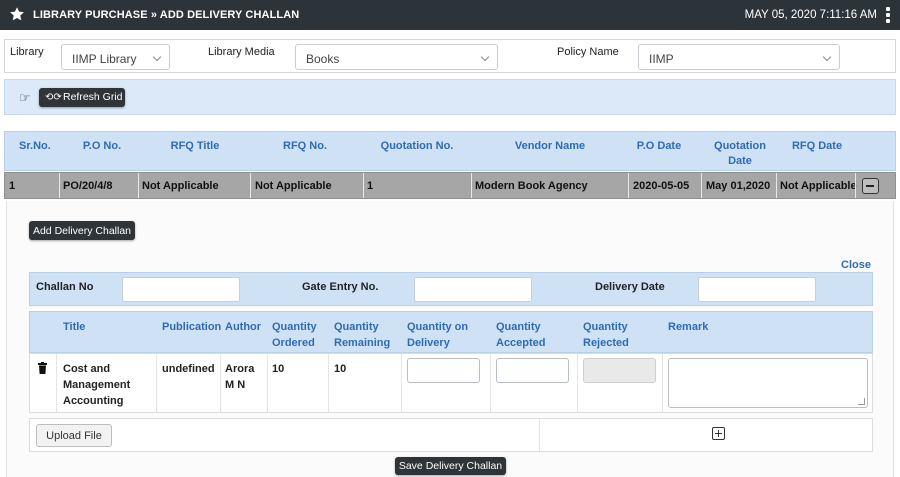 The width and height of the screenshot is (900, 477). I want to click on column-header-rfq-no: RFQ No., so click(305, 146).